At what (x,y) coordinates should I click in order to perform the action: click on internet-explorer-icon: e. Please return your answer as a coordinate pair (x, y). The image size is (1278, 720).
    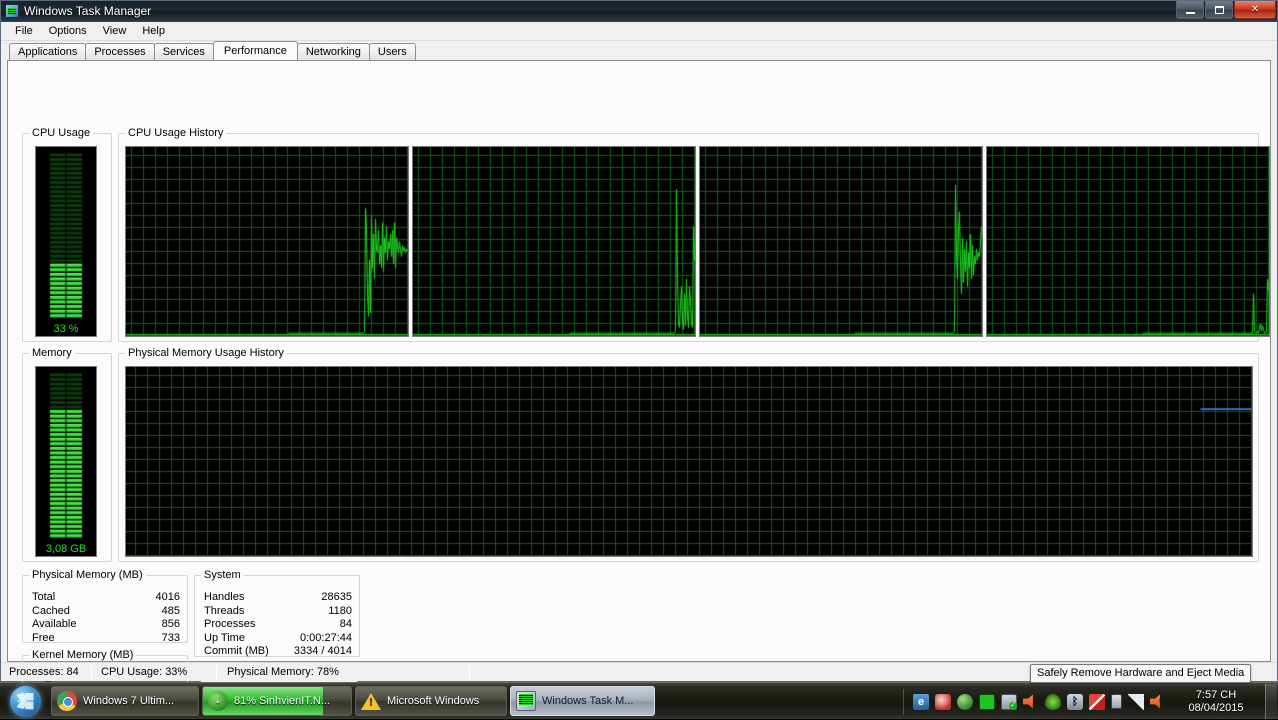
    Looking at the image, I should click on (921, 701).